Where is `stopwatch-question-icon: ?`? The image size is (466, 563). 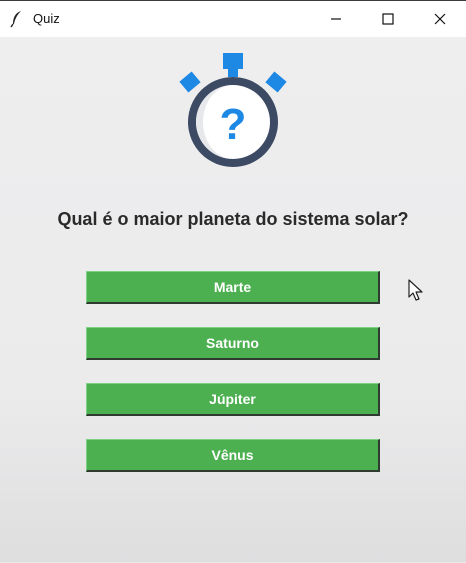 stopwatch-question-icon: ? is located at coordinates (233, 110).